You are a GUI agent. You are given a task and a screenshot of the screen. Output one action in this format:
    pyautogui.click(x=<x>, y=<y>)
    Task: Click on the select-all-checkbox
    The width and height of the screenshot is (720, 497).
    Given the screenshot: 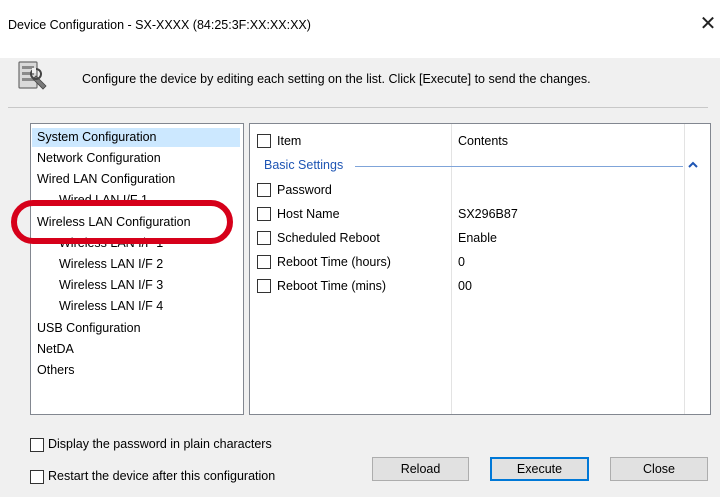 What is the action you would take?
    pyautogui.click(x=264, y=141)
    